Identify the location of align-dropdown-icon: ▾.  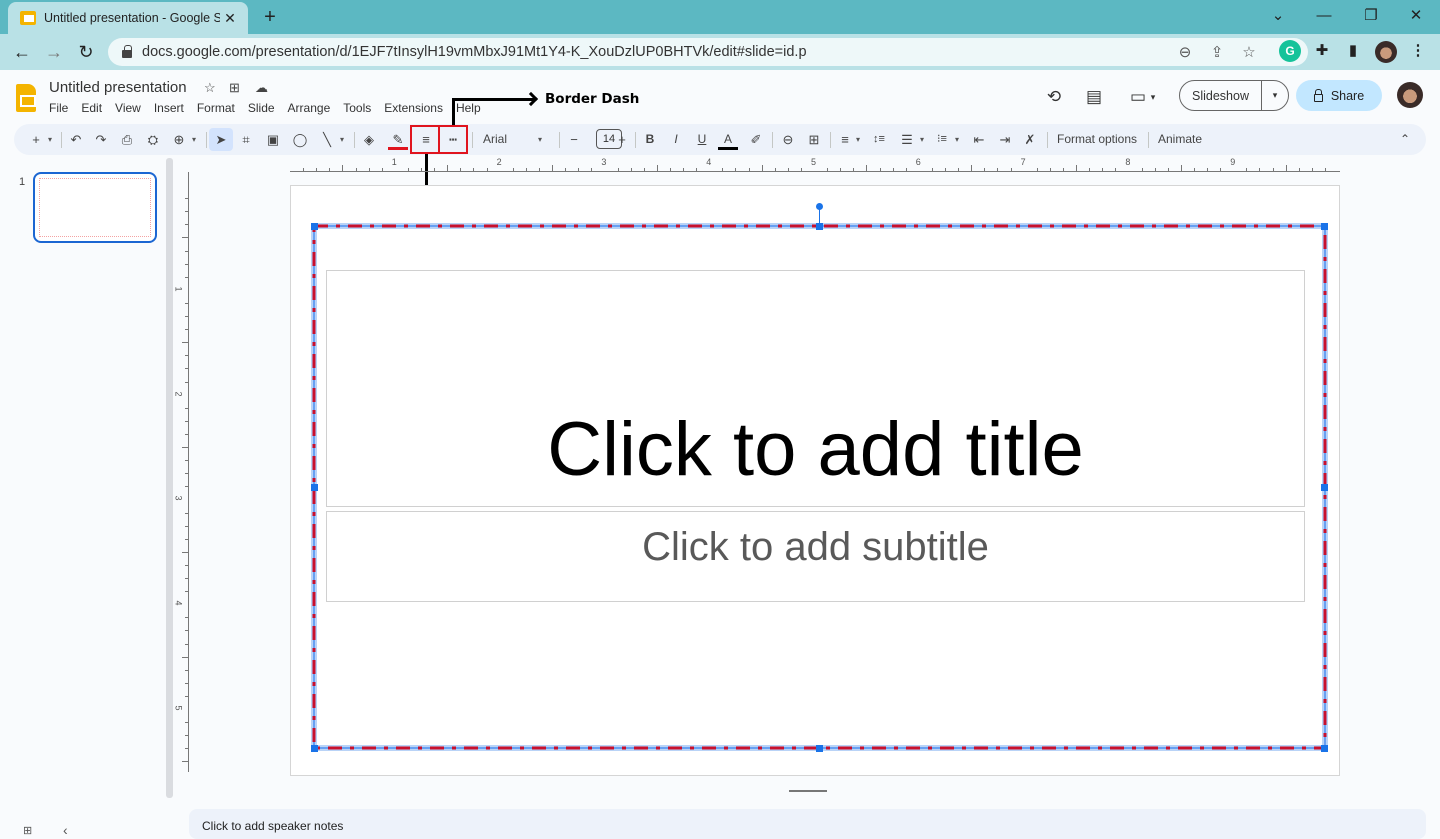
(858, 139).